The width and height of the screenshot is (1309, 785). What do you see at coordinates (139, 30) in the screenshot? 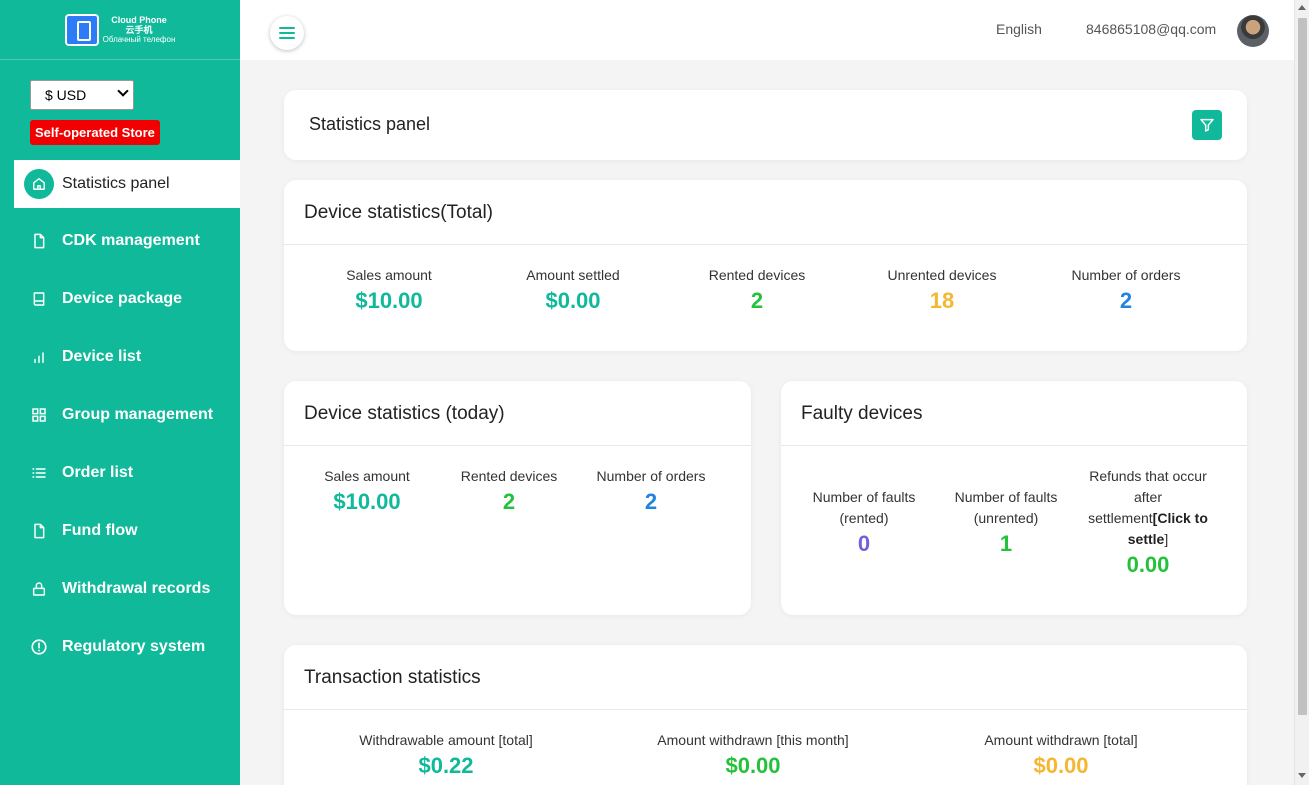
I see `logo-text: Cloud Phone 云手机 Облачный телефон` at bounding box center [139, 30].